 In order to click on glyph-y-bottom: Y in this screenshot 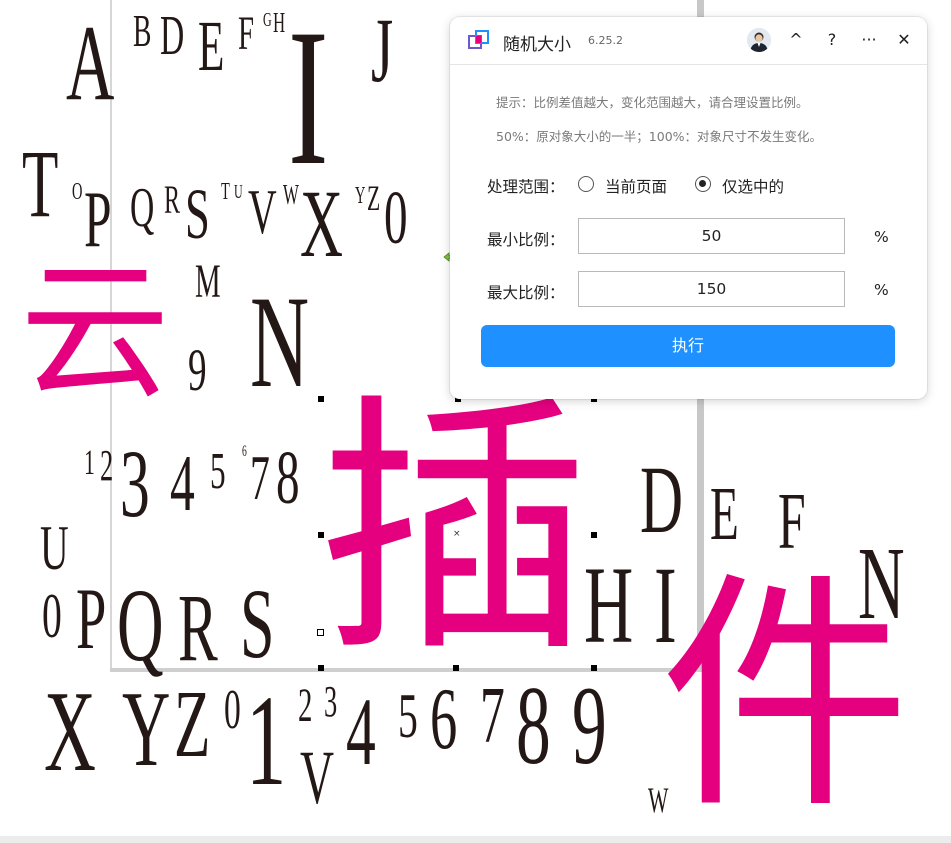, I will do `click(146, 730)`.